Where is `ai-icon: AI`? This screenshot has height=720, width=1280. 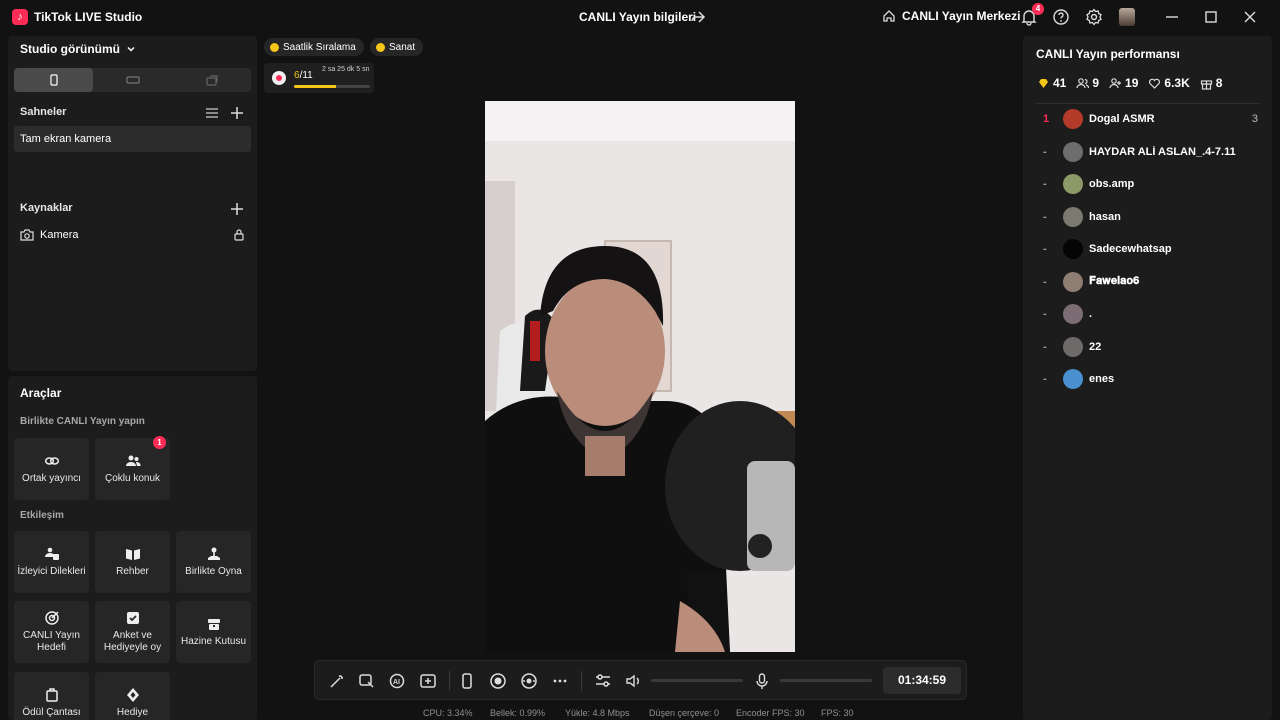
ai-icon: AI is located at coordinates (397, 681).